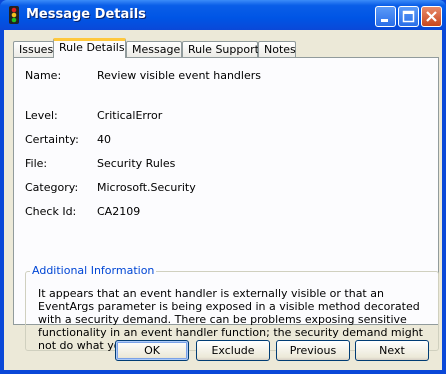  I want to click on file-value: Security Rules, so click(136, 163).